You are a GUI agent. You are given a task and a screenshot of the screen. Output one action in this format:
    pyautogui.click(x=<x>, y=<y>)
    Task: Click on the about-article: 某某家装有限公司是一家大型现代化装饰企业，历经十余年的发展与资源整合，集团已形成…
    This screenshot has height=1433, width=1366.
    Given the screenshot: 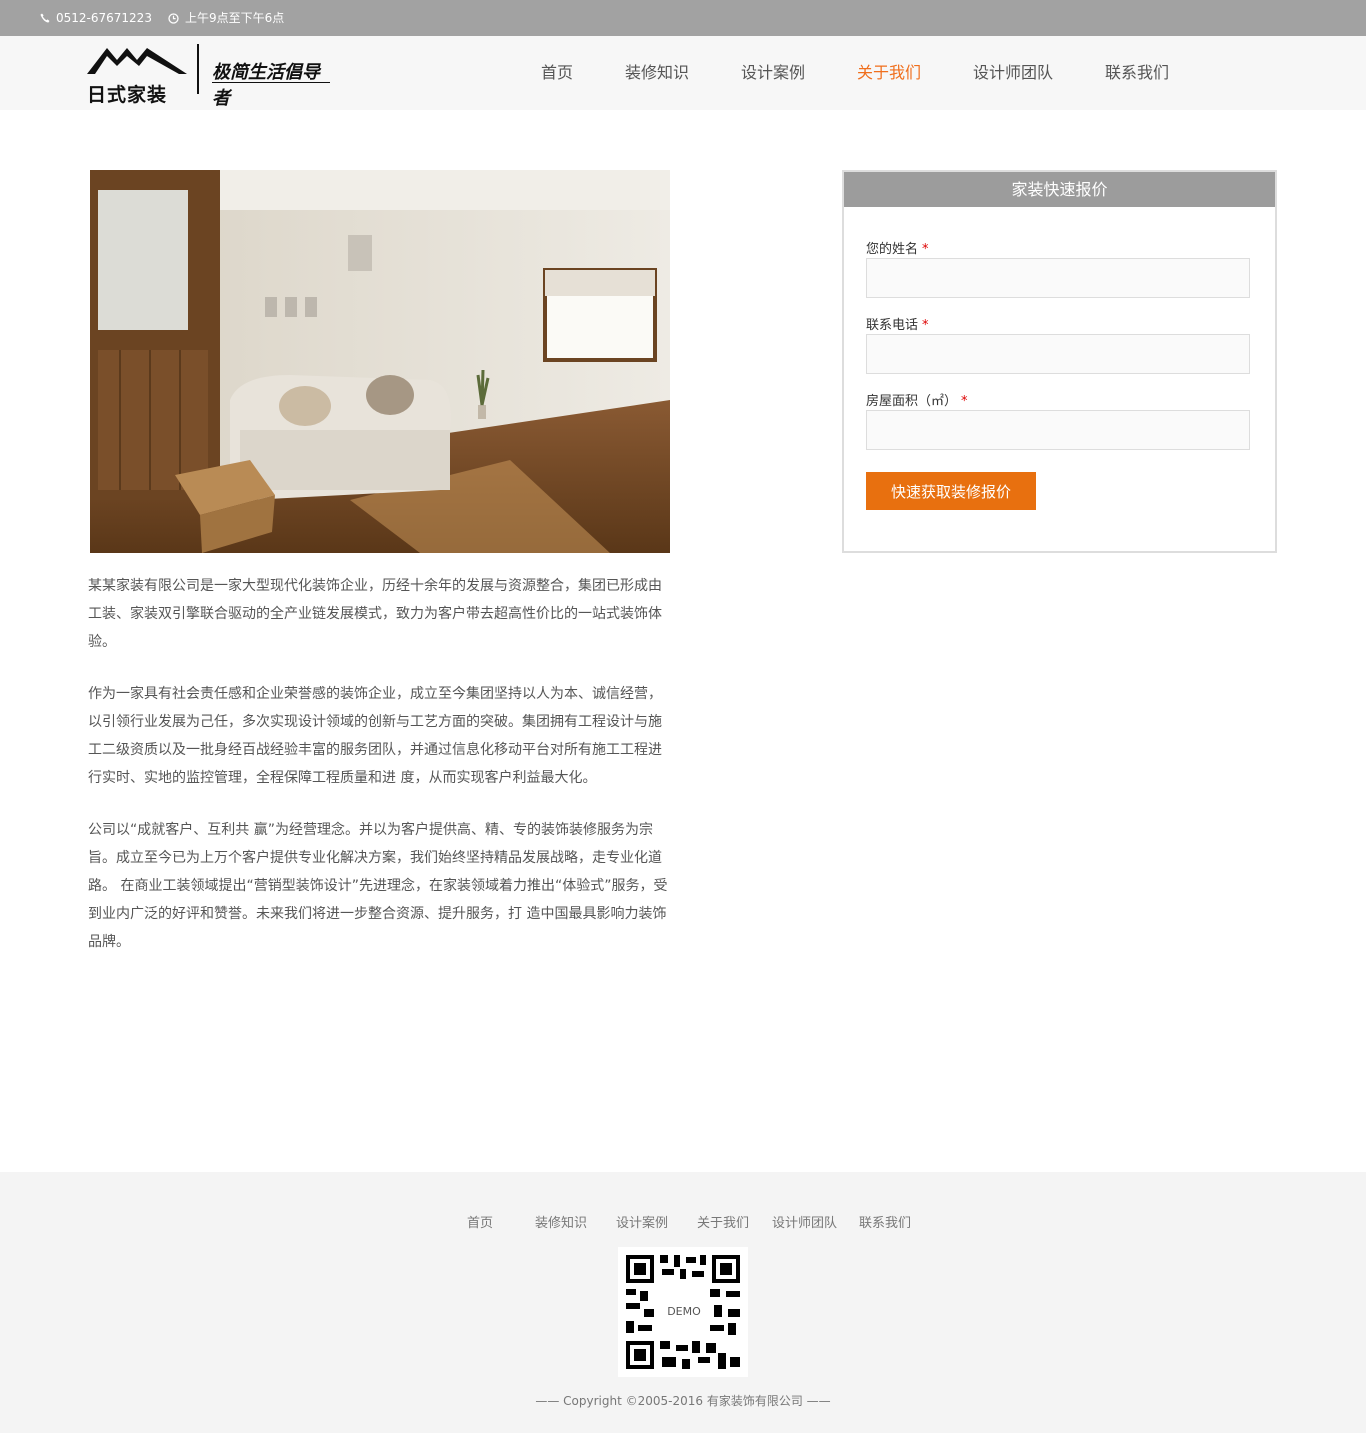 What is the action you would take?
    pyautogui.click(x=378, y=776)
    